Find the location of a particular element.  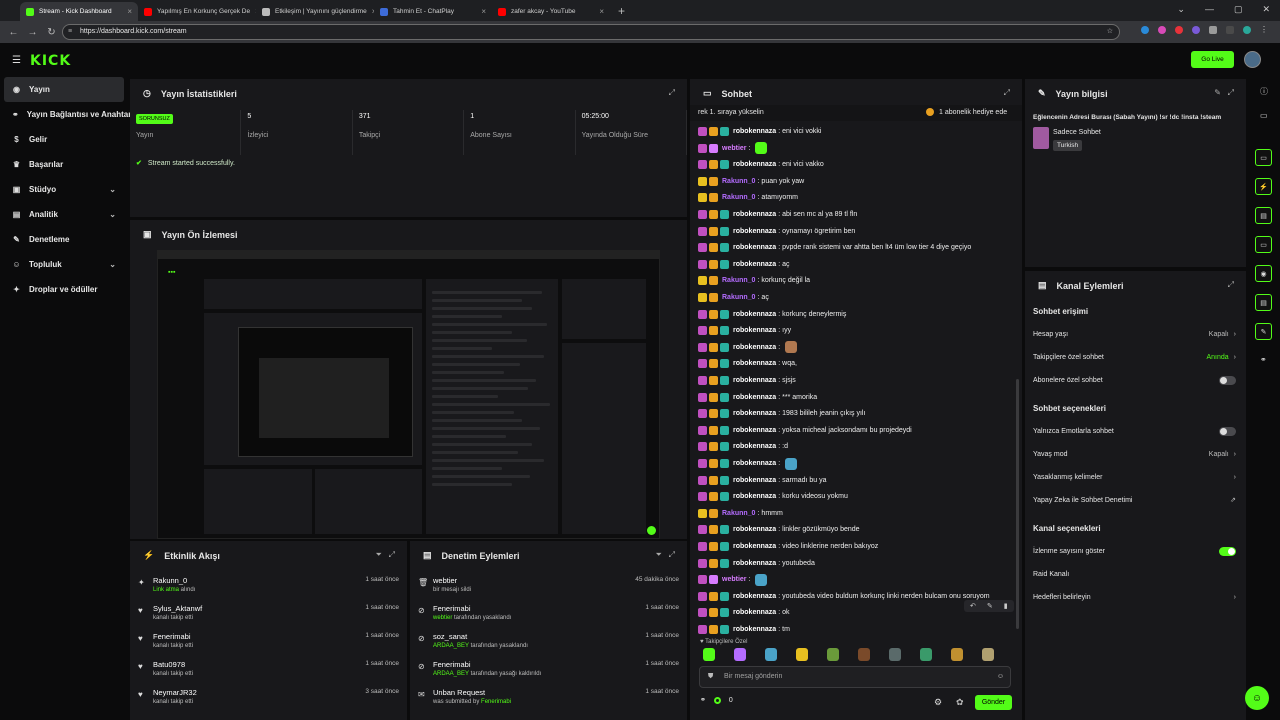

slides-icon: ▭ is located at coordinates (1264, 115).